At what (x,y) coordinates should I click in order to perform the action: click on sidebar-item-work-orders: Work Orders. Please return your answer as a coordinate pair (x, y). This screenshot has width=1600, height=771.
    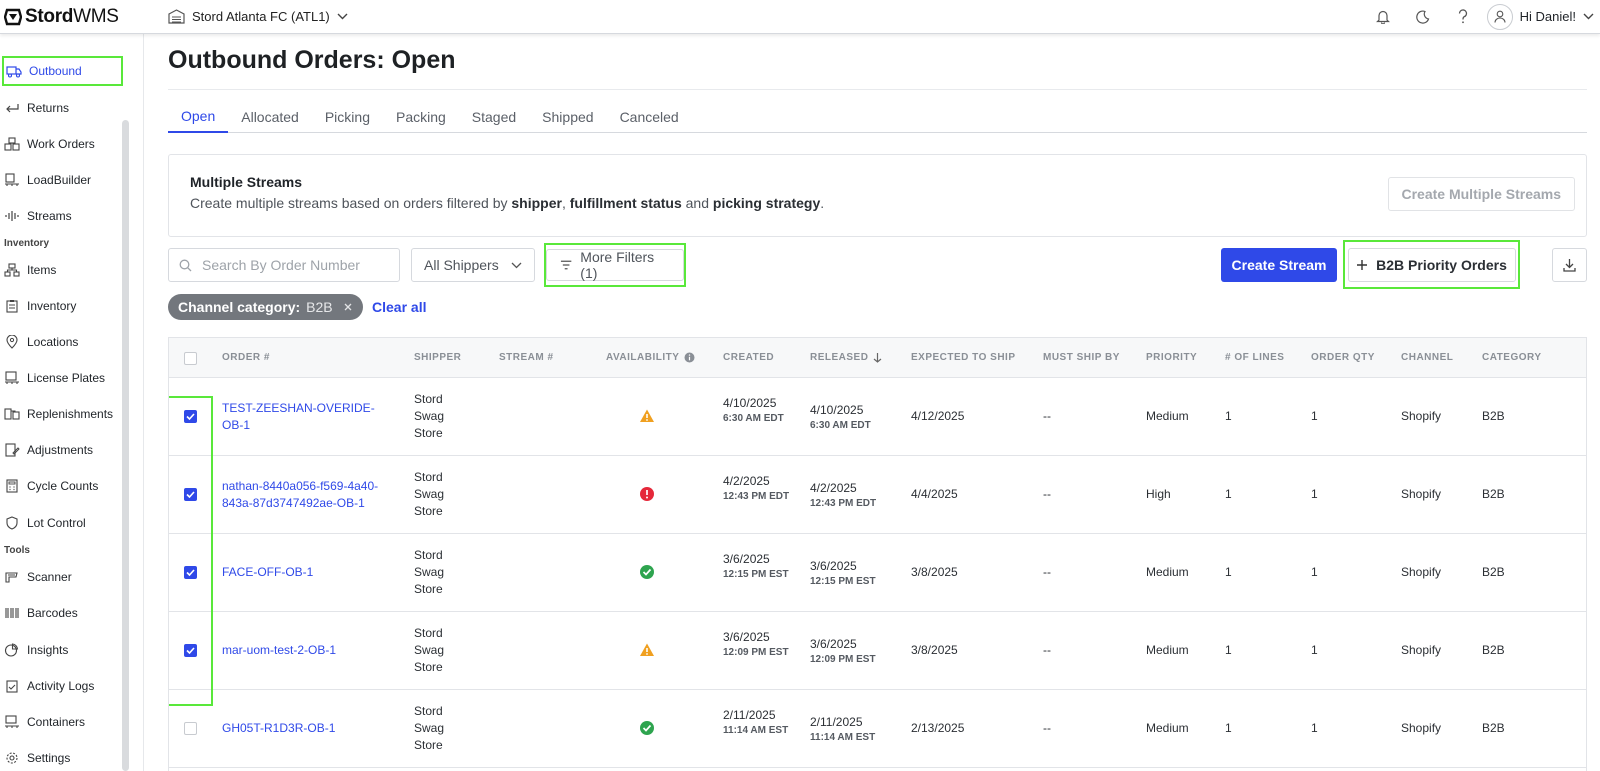
    Looking at the image, I should click on (63, 144).